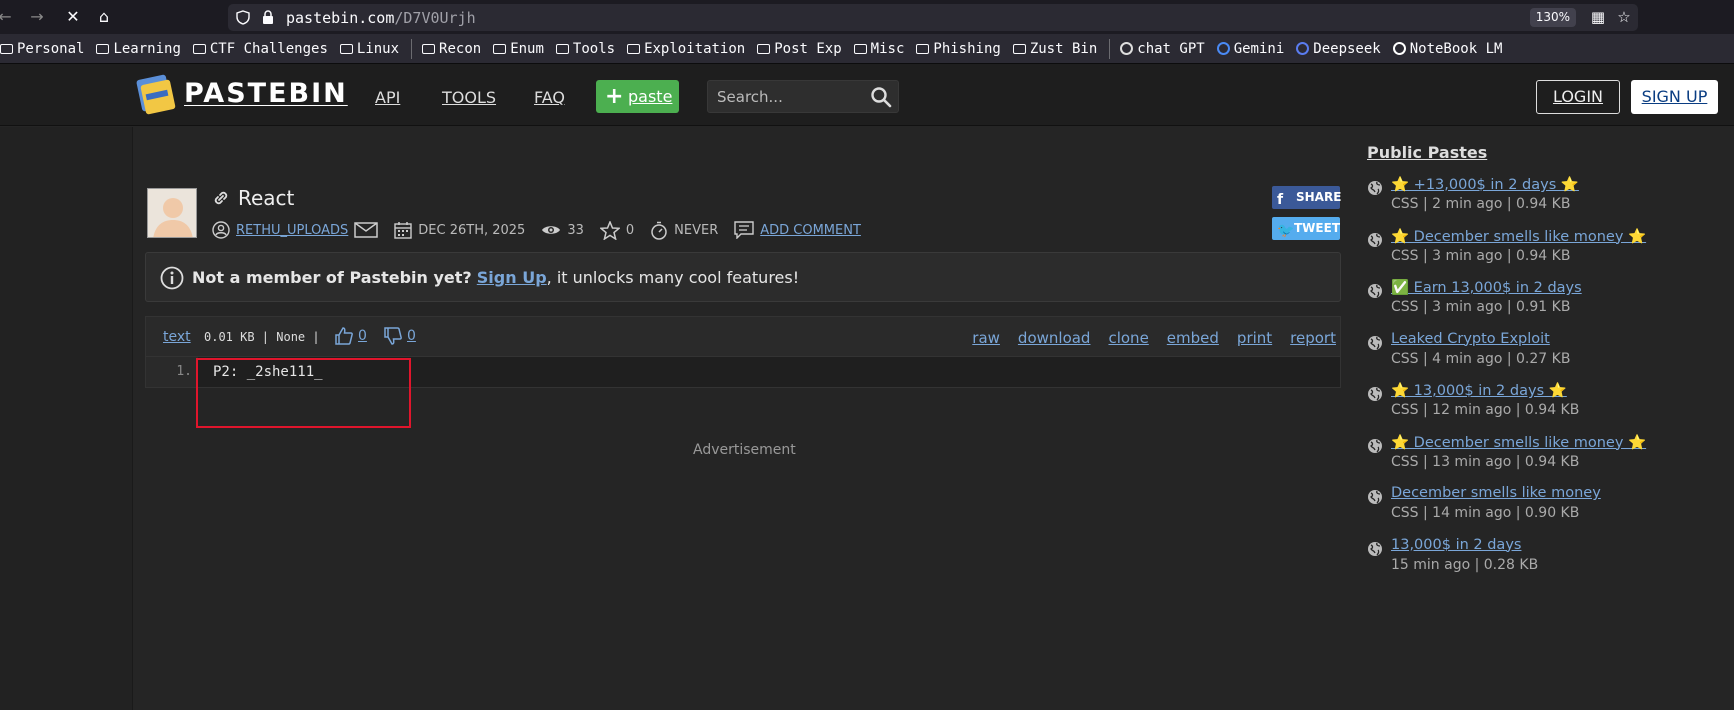 Image resolution: width=1734 pixels, height=710 pixels. What do you see at coordinates (387, 97) in the screenshot?
I see `nav-api: API` at bounding box center [387, 97].